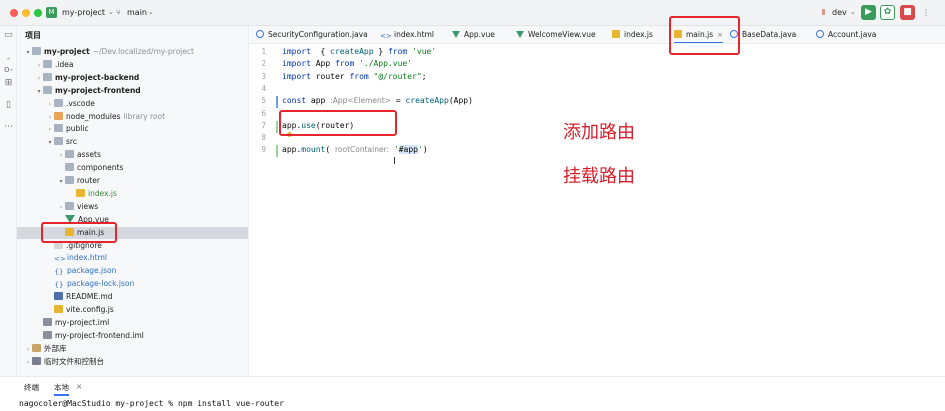  Describe the element at coordinates (67, 51) in the screenshot. I see `tree-item-label: my-project` at that location.